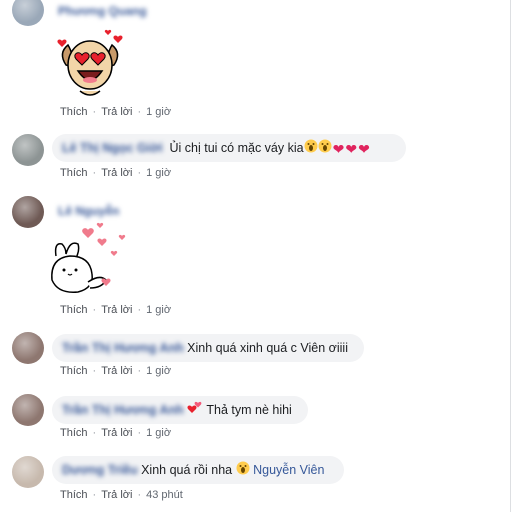 This screenshot has width=513, height=512. What do you see at coordinates (267, 348) in the screenshot?
I see `comment-text: Xinh quá xinh quá c Viên ơiiii` at bounding box center [267, 348].